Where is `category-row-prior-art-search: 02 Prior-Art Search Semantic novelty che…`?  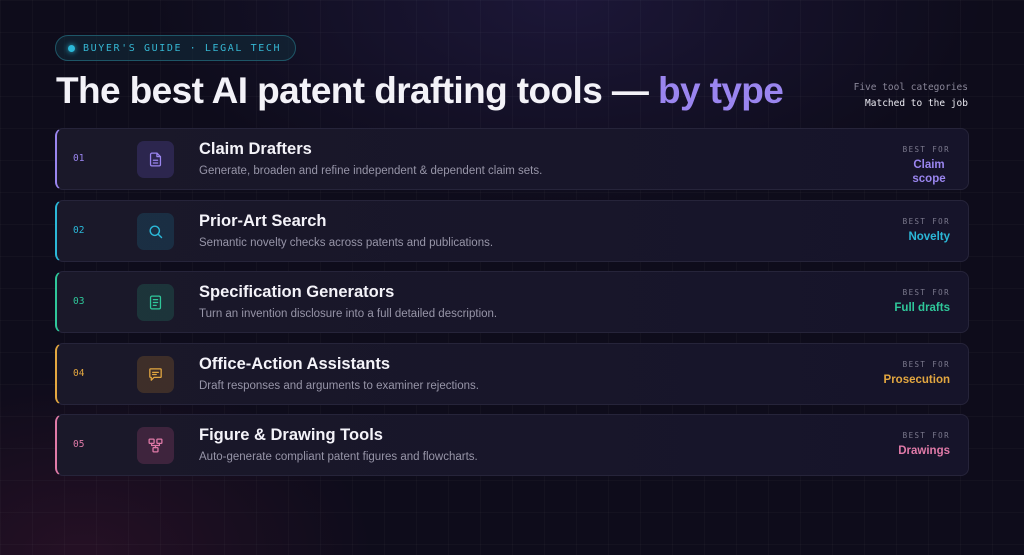 category-row-prior-art-search: 02 Prior-Art Search Semantic novelty che… is located at coordinates (512, 231).